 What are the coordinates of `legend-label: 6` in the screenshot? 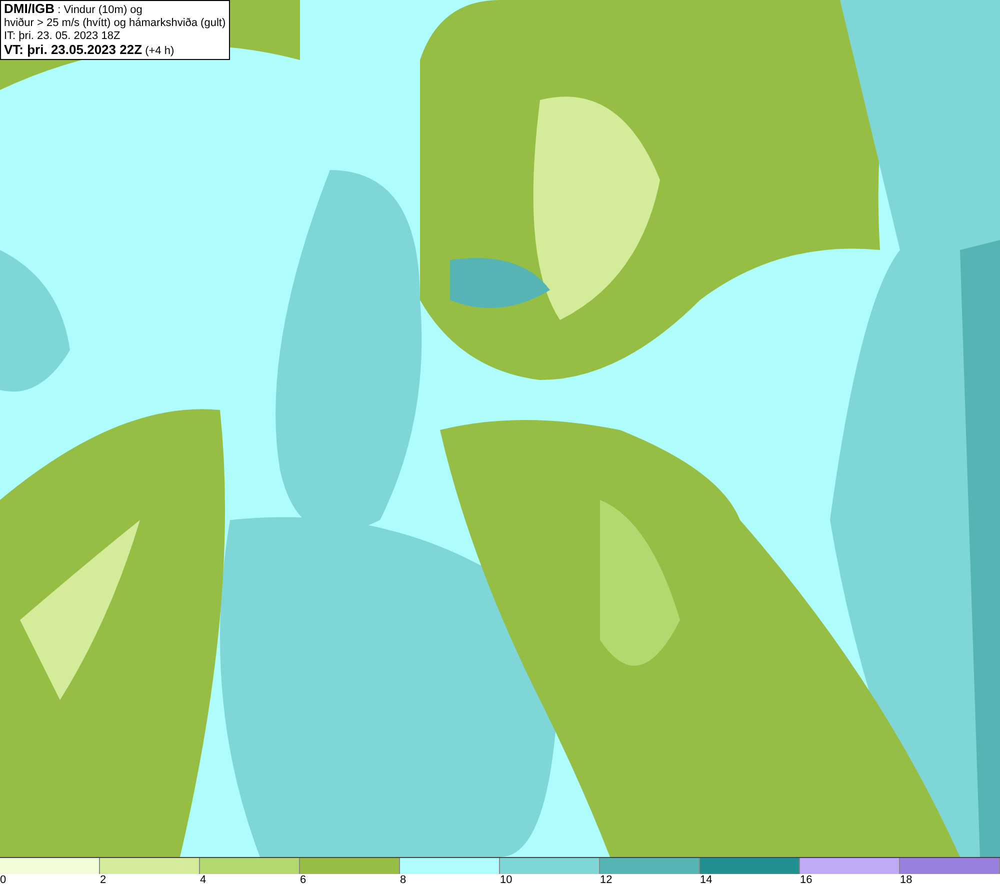 It's located at (303, 880).